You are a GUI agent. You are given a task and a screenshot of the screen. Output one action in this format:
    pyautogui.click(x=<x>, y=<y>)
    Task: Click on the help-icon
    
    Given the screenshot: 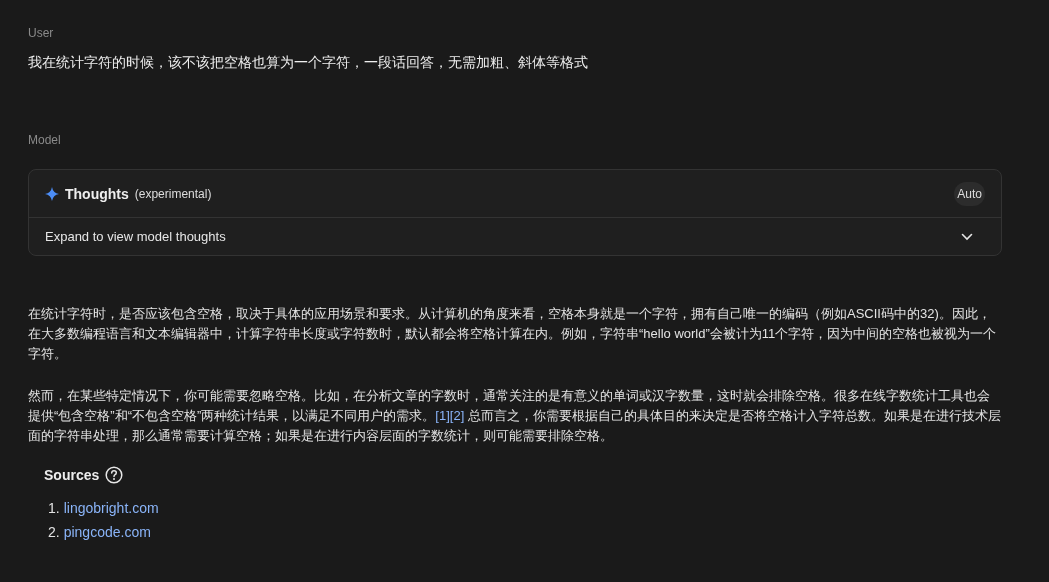 What is the action you would take?
    pyautogui.click(x=114, y=475)
    